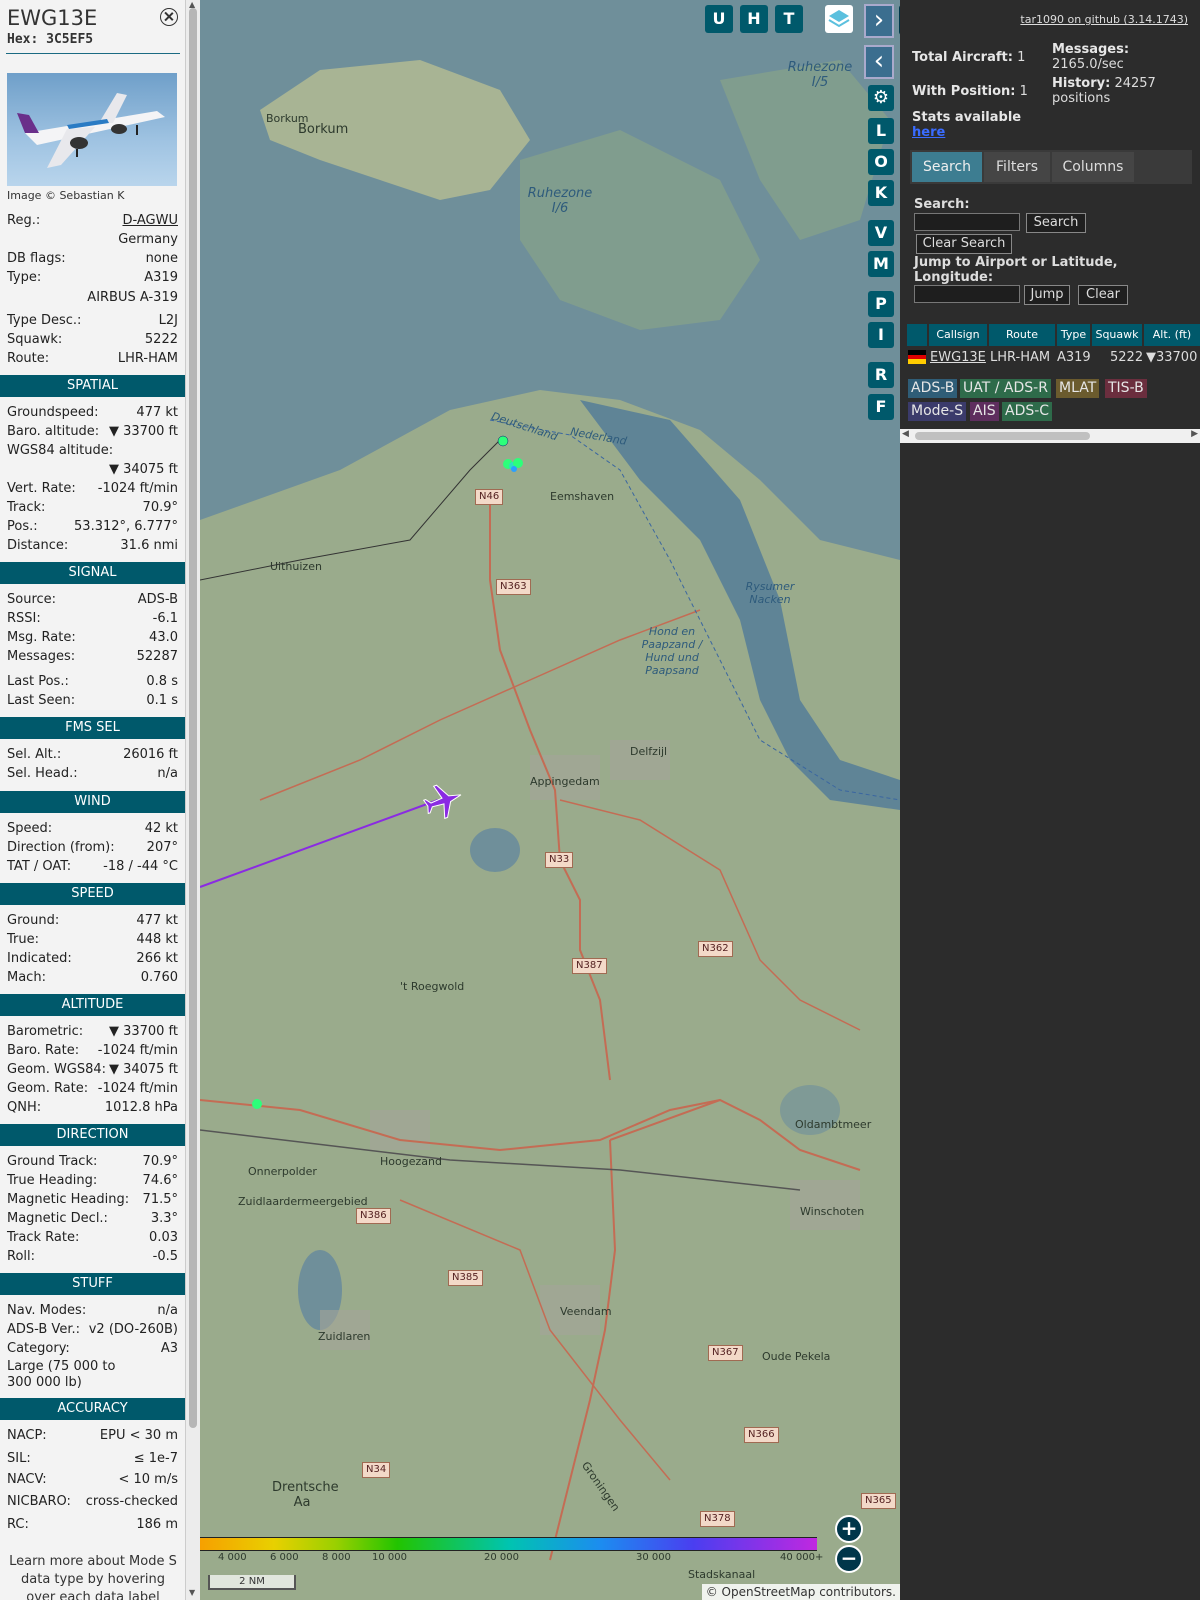  Describe the element at coordinates (1127, 357) in the screenshot. I see `table-cell-squawk: 5222` at that location.